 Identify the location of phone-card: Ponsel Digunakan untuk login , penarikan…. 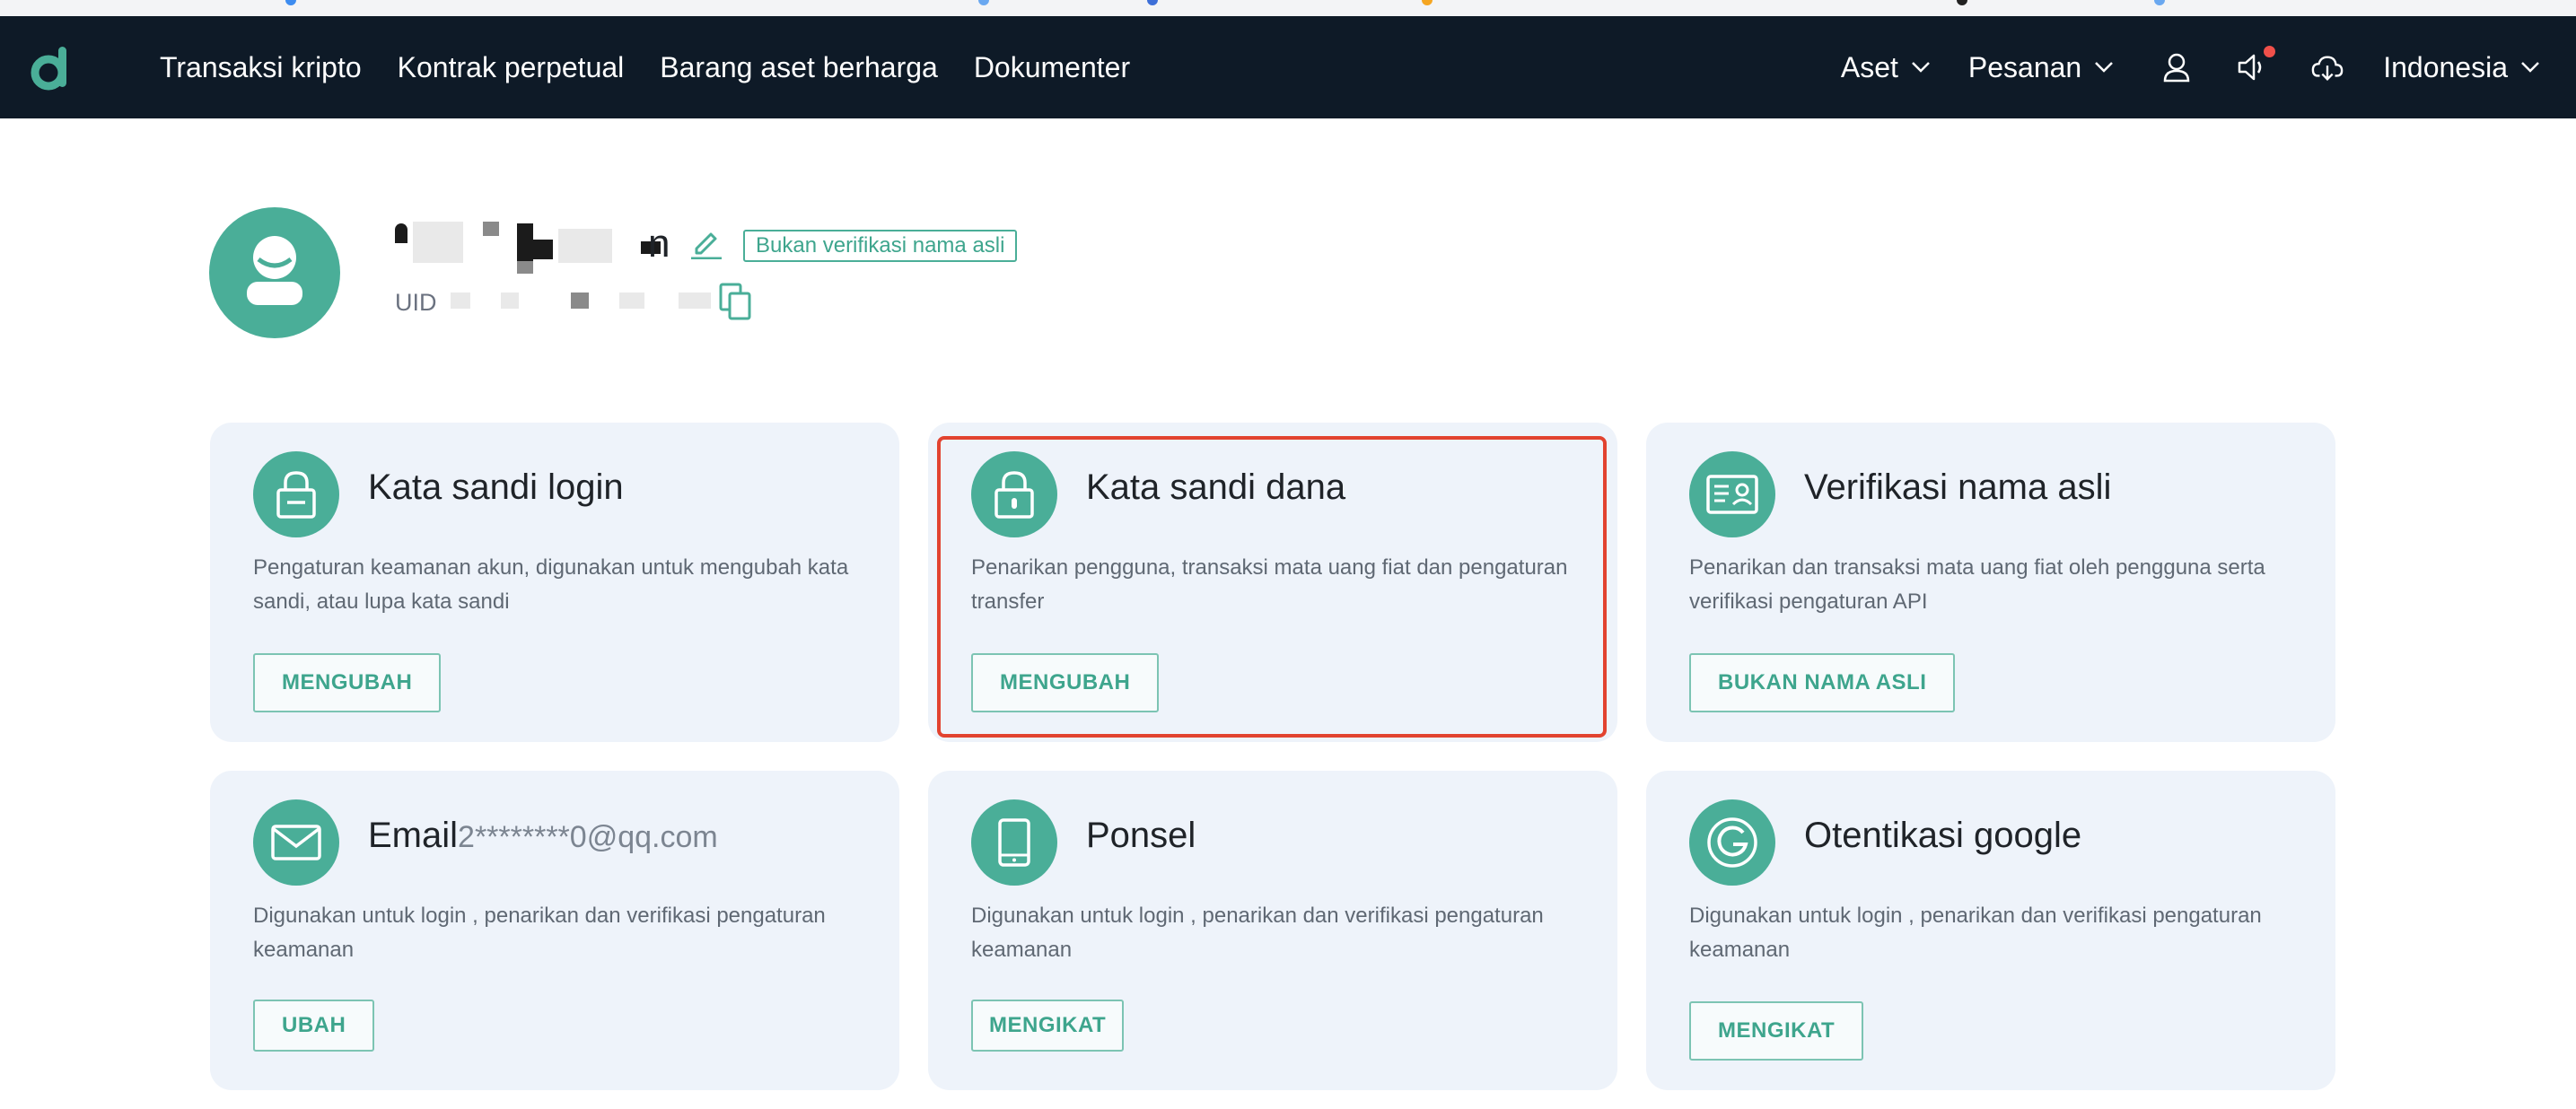
(1272, 930).